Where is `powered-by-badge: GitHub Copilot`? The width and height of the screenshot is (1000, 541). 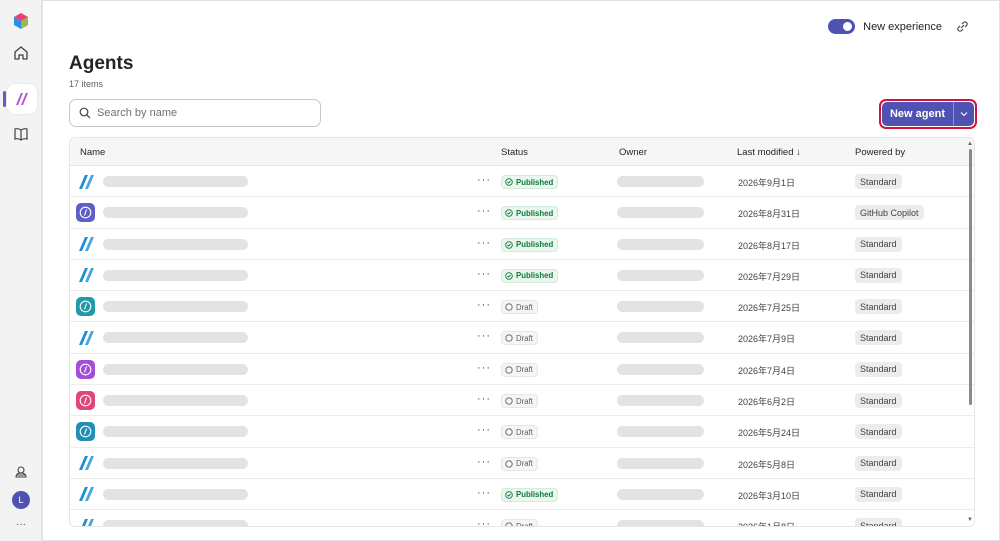 powered-by-badge: GitHub Copilot is located at coordinates (889, 213).